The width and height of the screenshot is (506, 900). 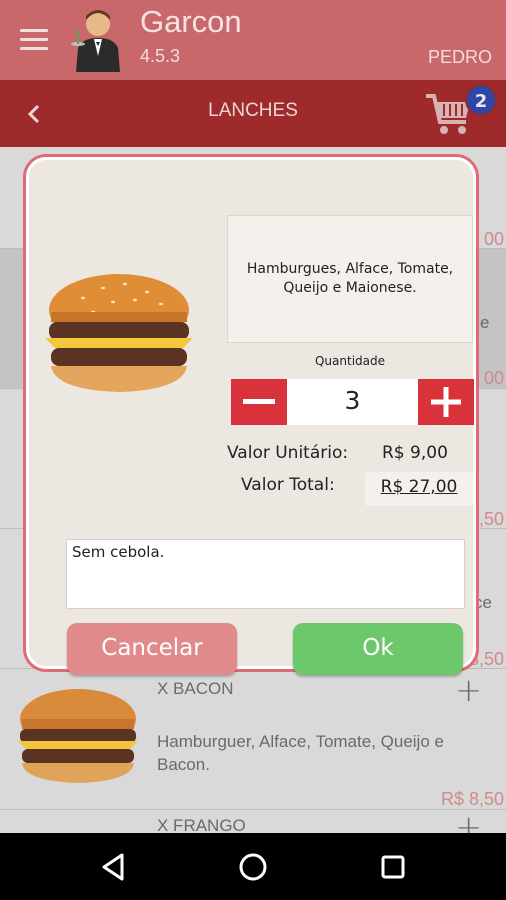 What do you see at coordinates (265, 574) in the screenshot?
I see `observation-field: Sem cebola.` at bounding box center [265, 574].